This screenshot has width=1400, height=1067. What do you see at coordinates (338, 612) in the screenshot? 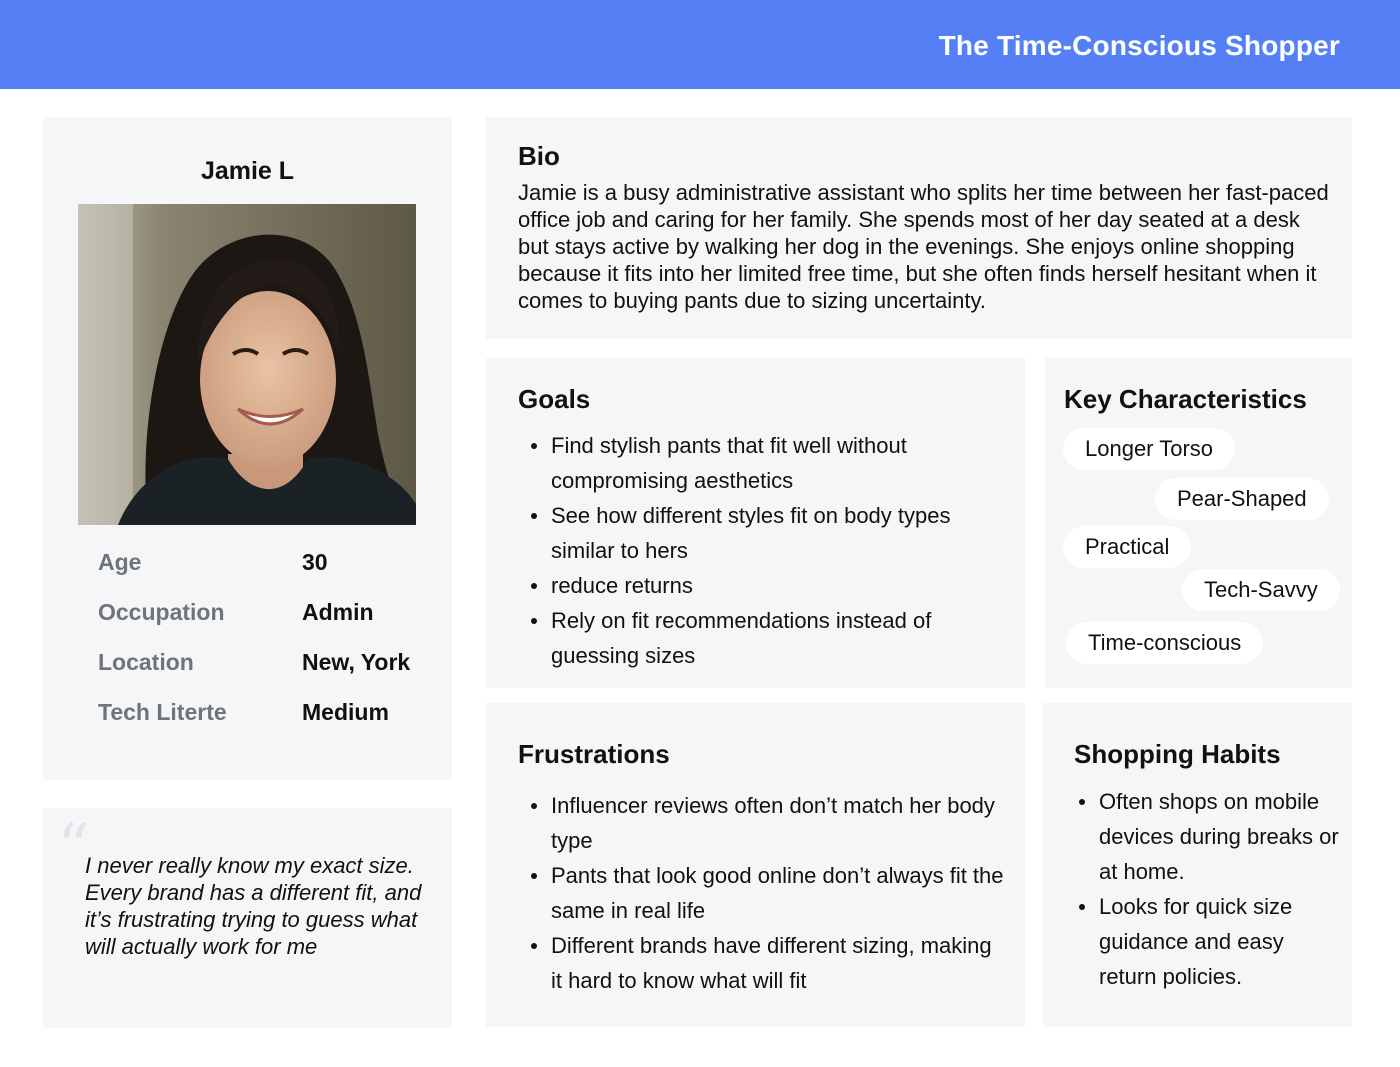
I see `occupation-value: Admin` at bounding box center [338, 612].